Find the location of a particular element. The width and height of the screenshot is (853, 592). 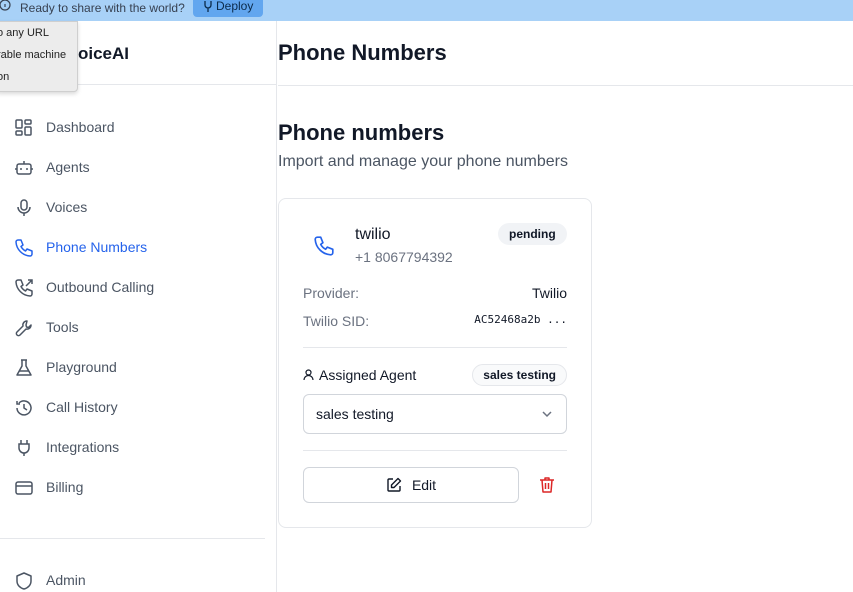

sidebar-item-label: Tools is located at coordinates (62, 327).